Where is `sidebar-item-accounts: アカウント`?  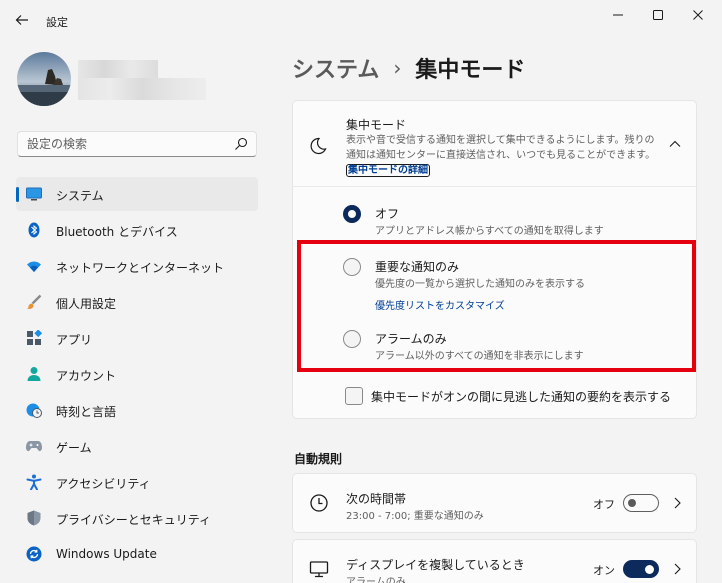
sidebar-item-accounts: アカウント is located at coordinates (137, 374).